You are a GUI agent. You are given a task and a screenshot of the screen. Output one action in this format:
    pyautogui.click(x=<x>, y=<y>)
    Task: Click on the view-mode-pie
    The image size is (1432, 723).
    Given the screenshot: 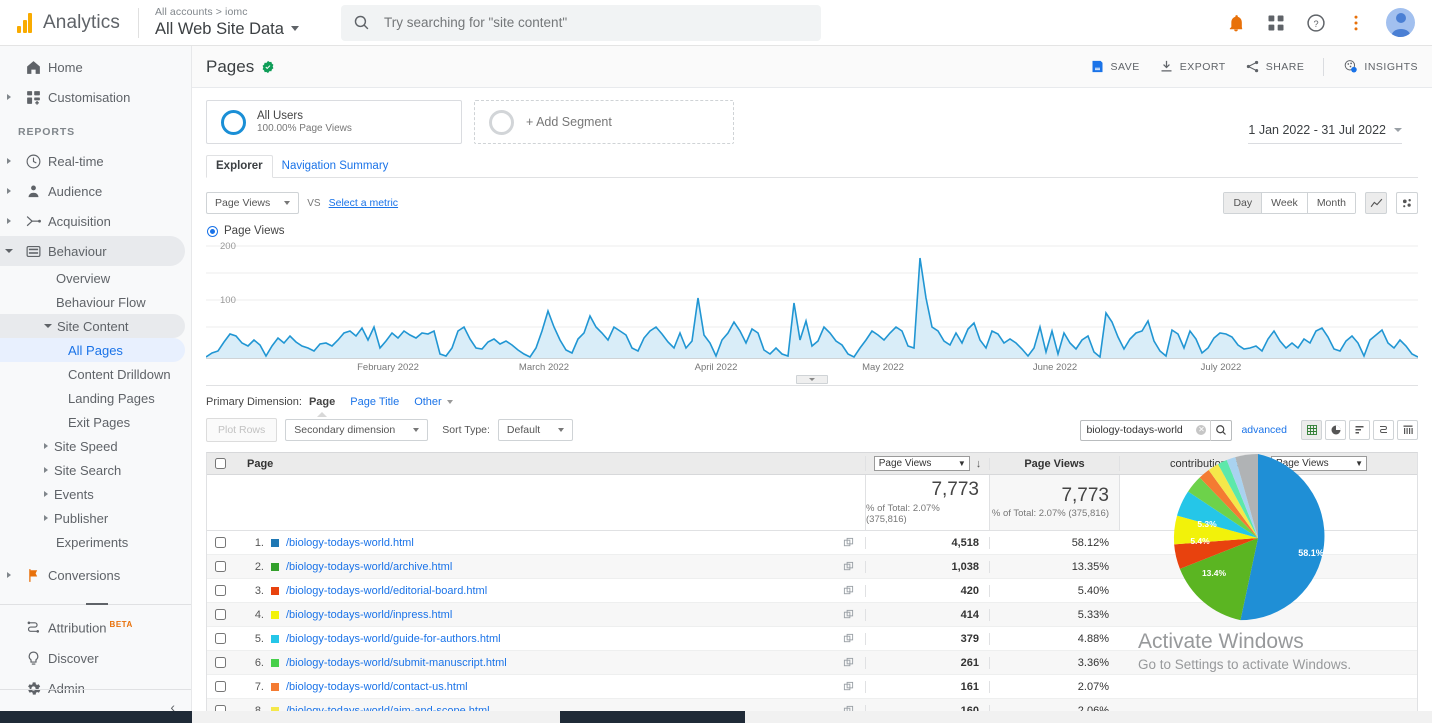 What is the action you would take?
    pyautogui.click(x=1335, y=430)
    